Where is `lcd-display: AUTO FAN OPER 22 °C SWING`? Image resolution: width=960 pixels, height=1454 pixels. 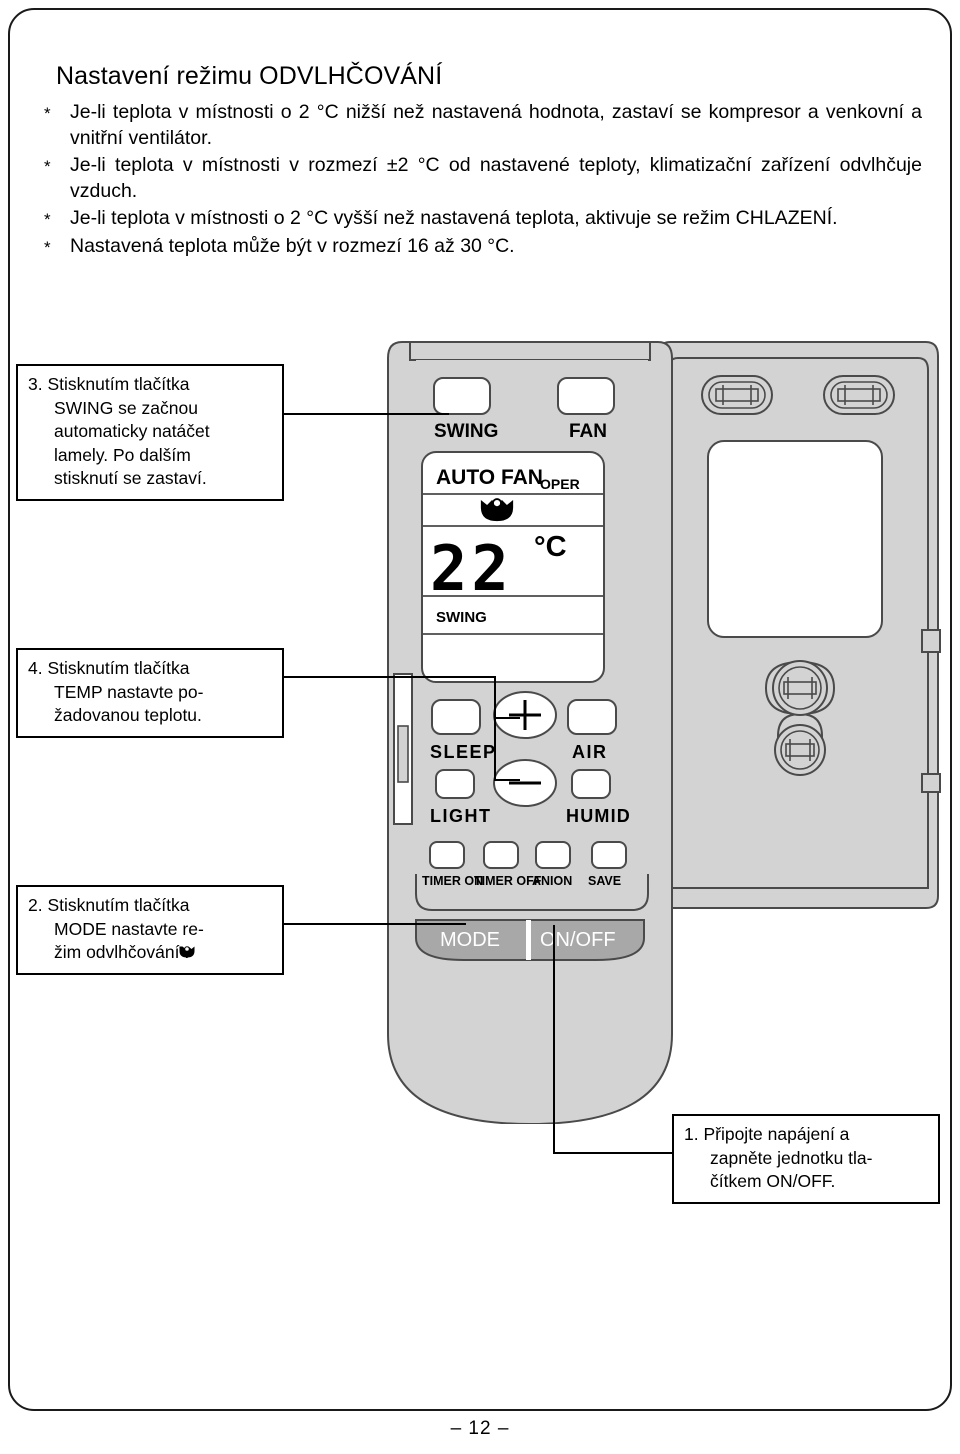
lcd-display: AUTO FAN OPER 22 °C SWING is located at coordinates (513, 567).